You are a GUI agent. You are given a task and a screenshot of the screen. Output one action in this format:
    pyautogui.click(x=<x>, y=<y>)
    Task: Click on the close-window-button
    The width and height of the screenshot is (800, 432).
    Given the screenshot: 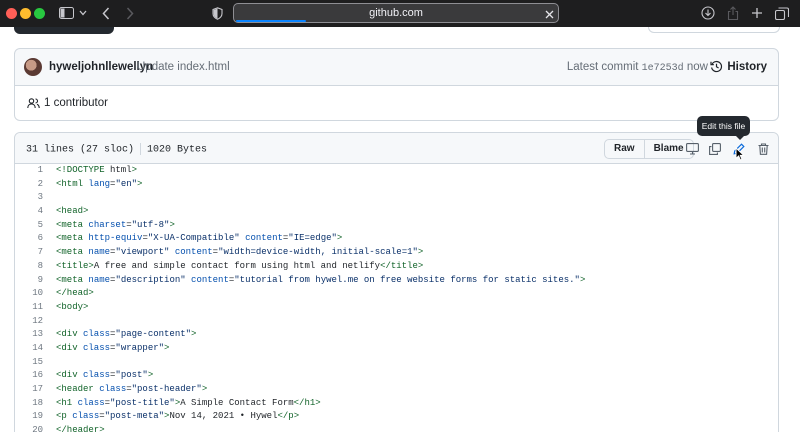 What is the action you would take?
    pyautogui.click(x=11, y=13)
    